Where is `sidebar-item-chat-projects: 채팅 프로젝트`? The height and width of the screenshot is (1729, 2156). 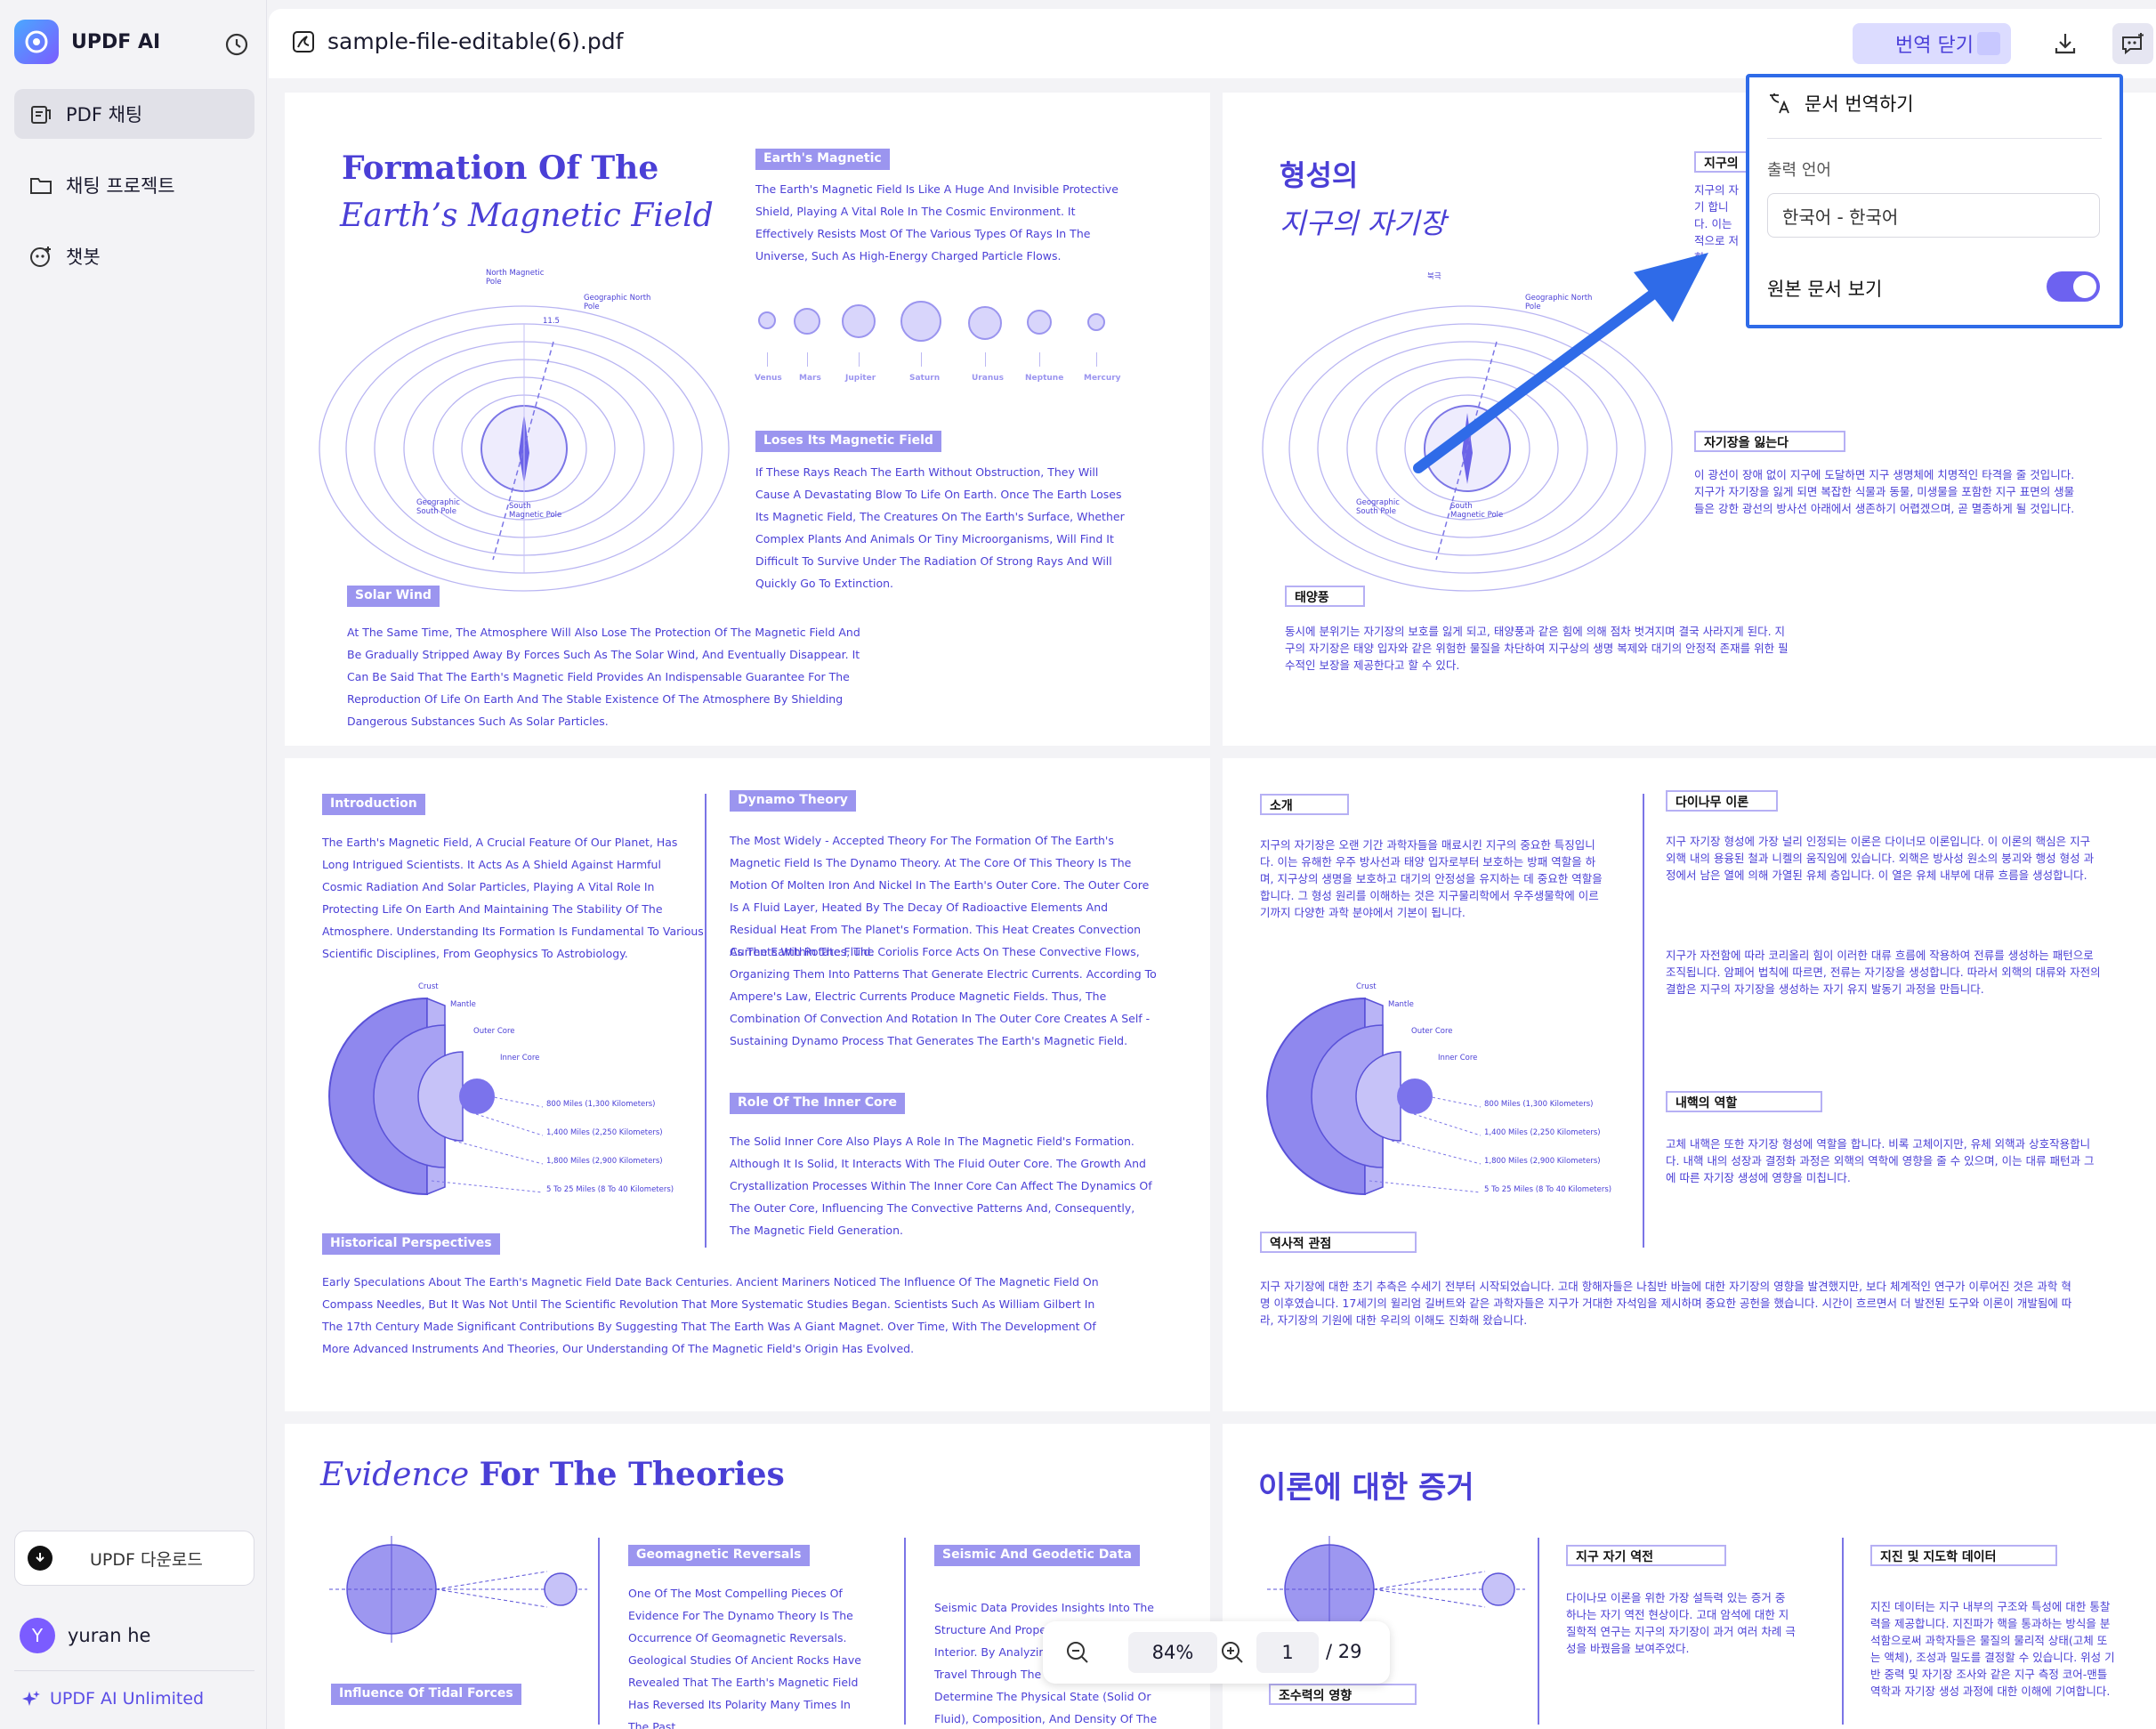
sidebar-item-chat-projects: 채팅 프로젝트 is located at coordinates (134, 185).